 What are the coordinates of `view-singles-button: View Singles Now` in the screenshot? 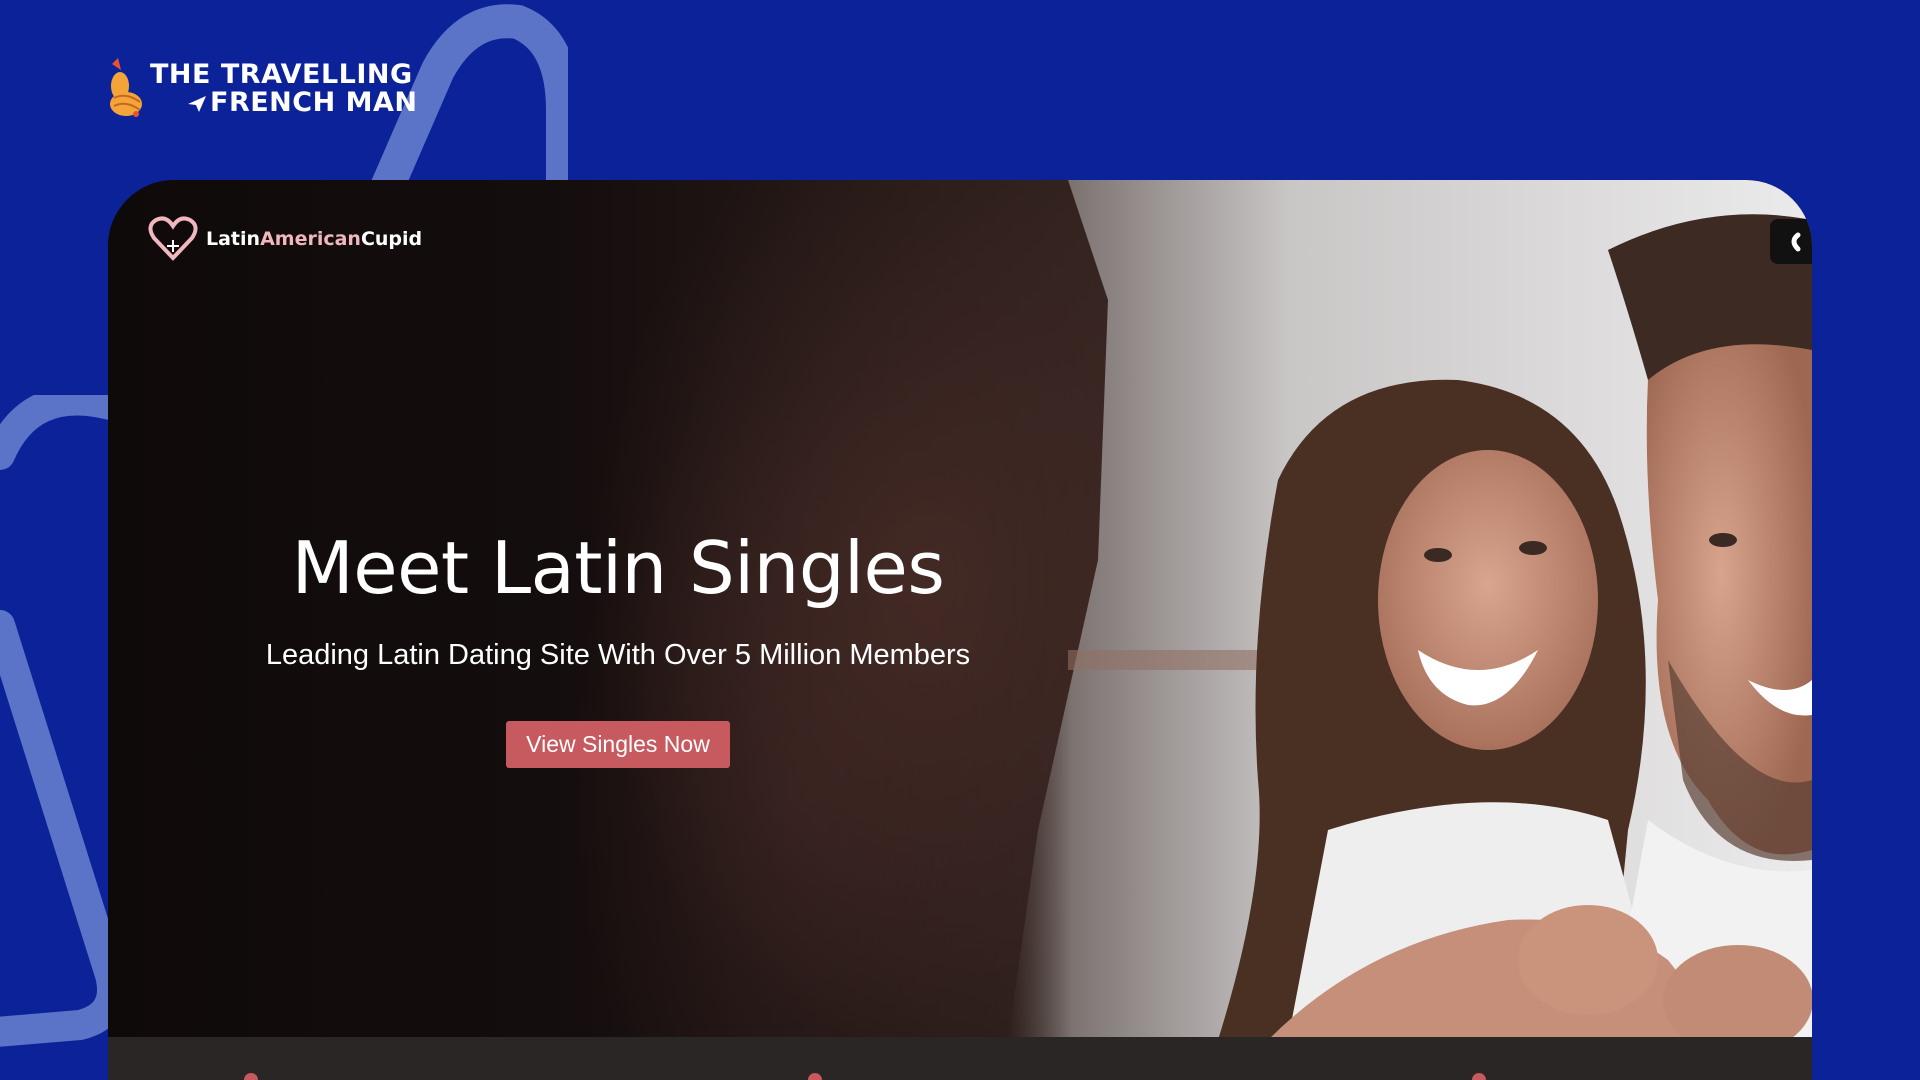 It's located at (618, 744).